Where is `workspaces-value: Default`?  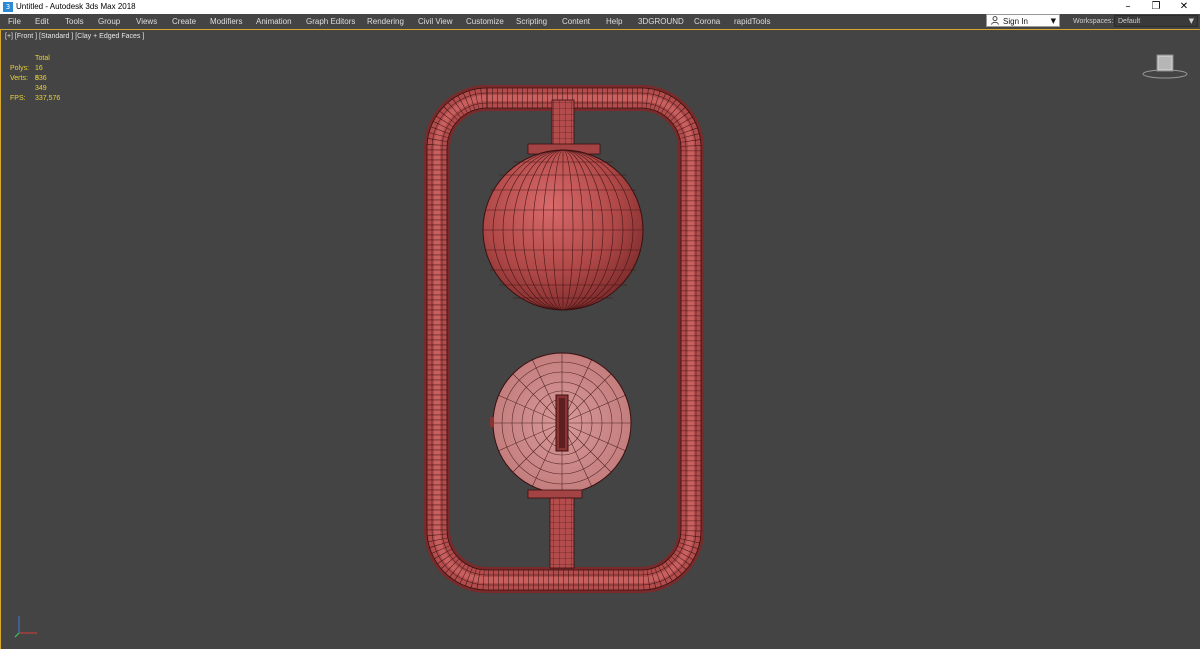
workspaces-value: Default is located at coordinates (1129, 21).